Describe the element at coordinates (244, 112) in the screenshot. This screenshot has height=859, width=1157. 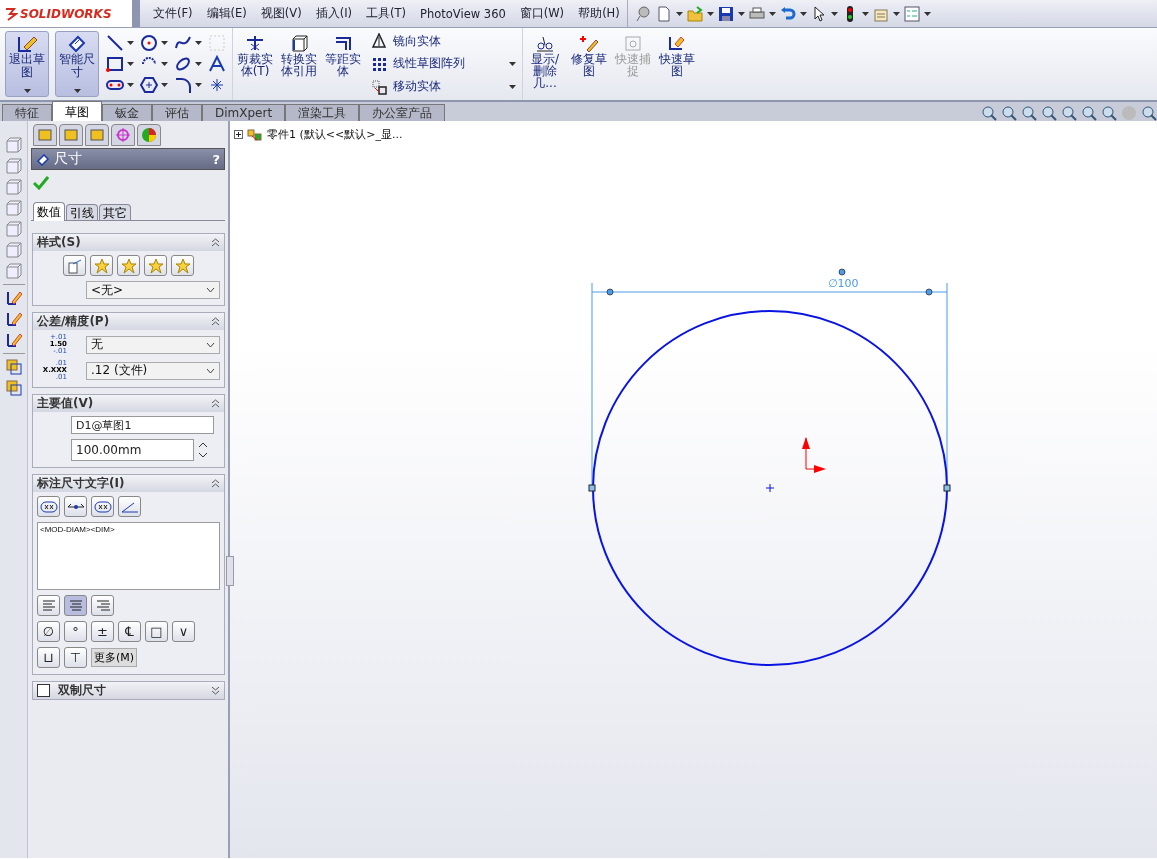
I see `command-tab: DimXpert` at that location.